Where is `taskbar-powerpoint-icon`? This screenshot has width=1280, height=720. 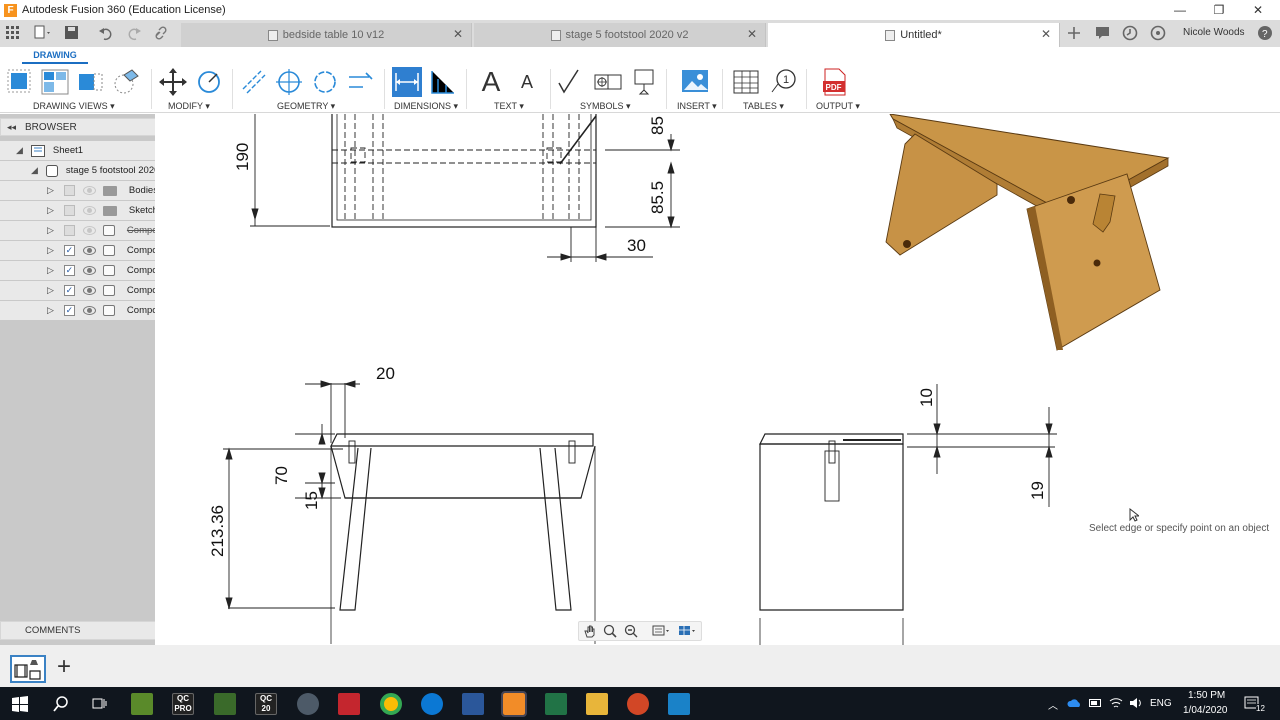 taskbar-powerpoint-icon is located at coordinates (638, 704).